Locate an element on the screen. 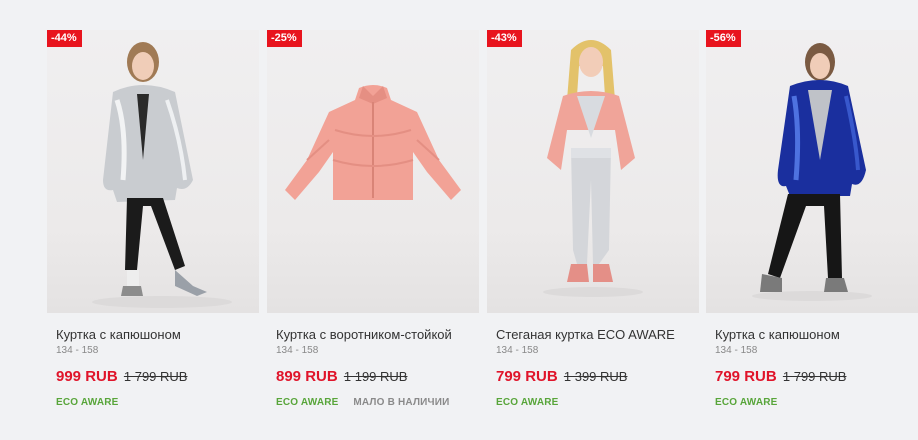  product-name: Стеганая куртка ECO AWARE is located at coordinates (597, 335).